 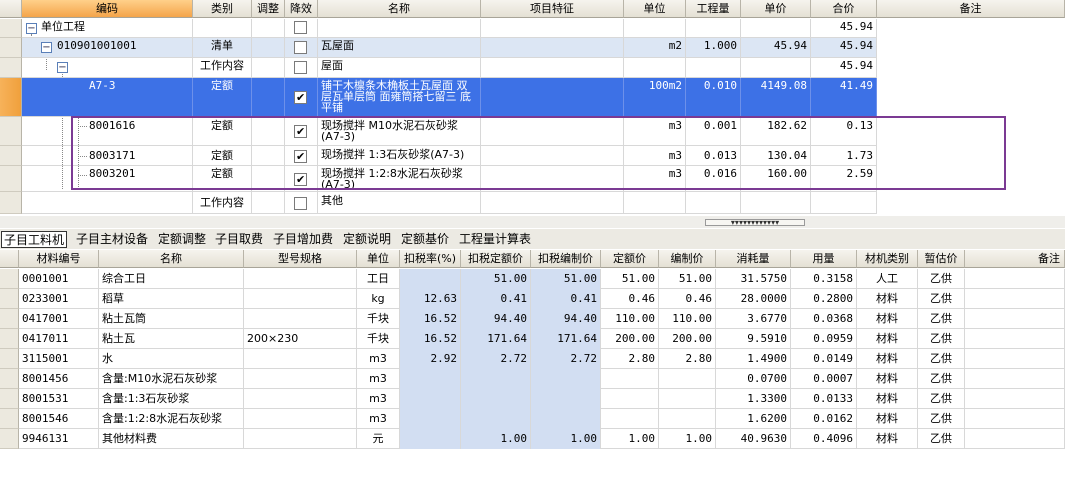 I want to click on col-header-type: 类别, so click(x=222, y=9).